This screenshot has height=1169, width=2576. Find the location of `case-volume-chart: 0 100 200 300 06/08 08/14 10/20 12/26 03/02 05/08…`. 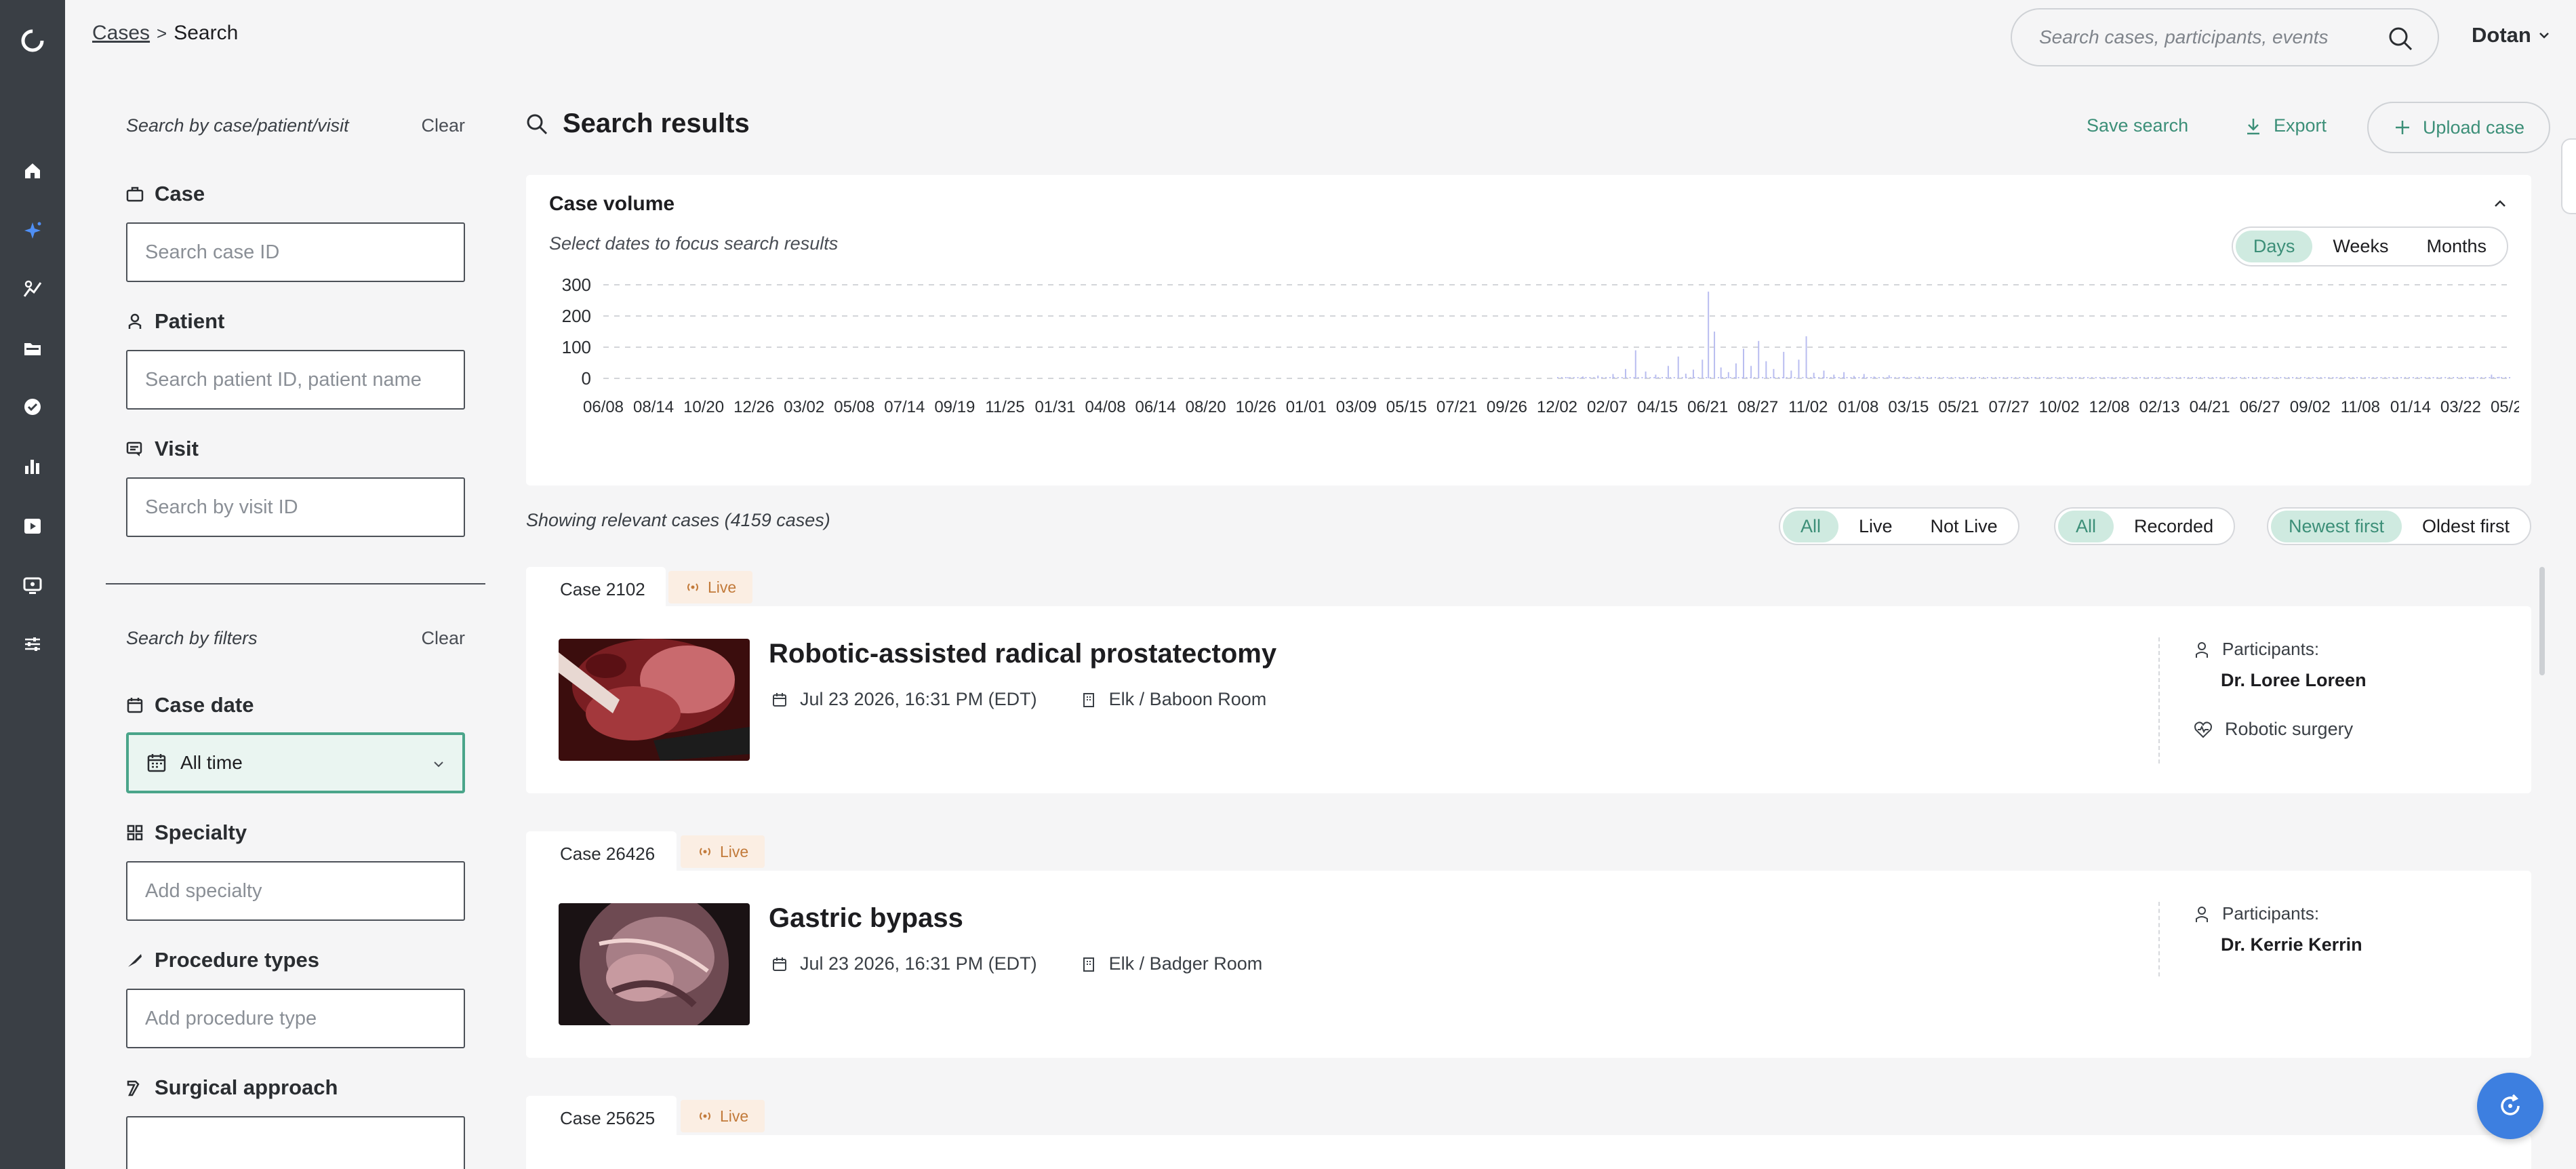

case-volume-chart: 0 100 200 300 06/08 08/14 10/20 12/26 03/02 05/08… is located at coordinates (1532, 371).